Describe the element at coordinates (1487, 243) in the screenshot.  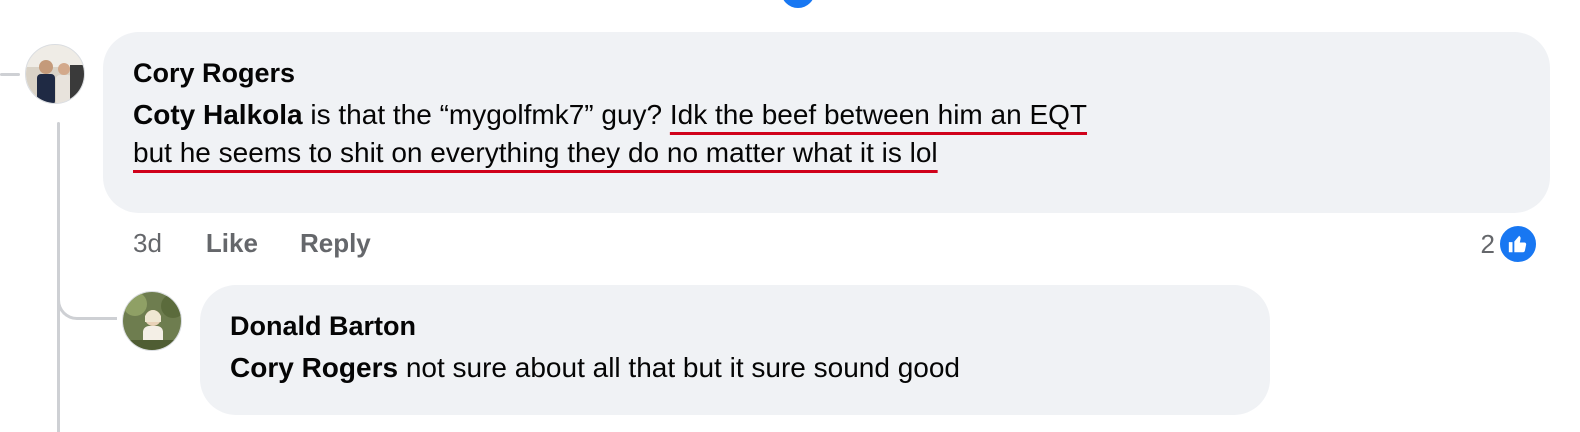
I see `reaction-count: 2` at that location.